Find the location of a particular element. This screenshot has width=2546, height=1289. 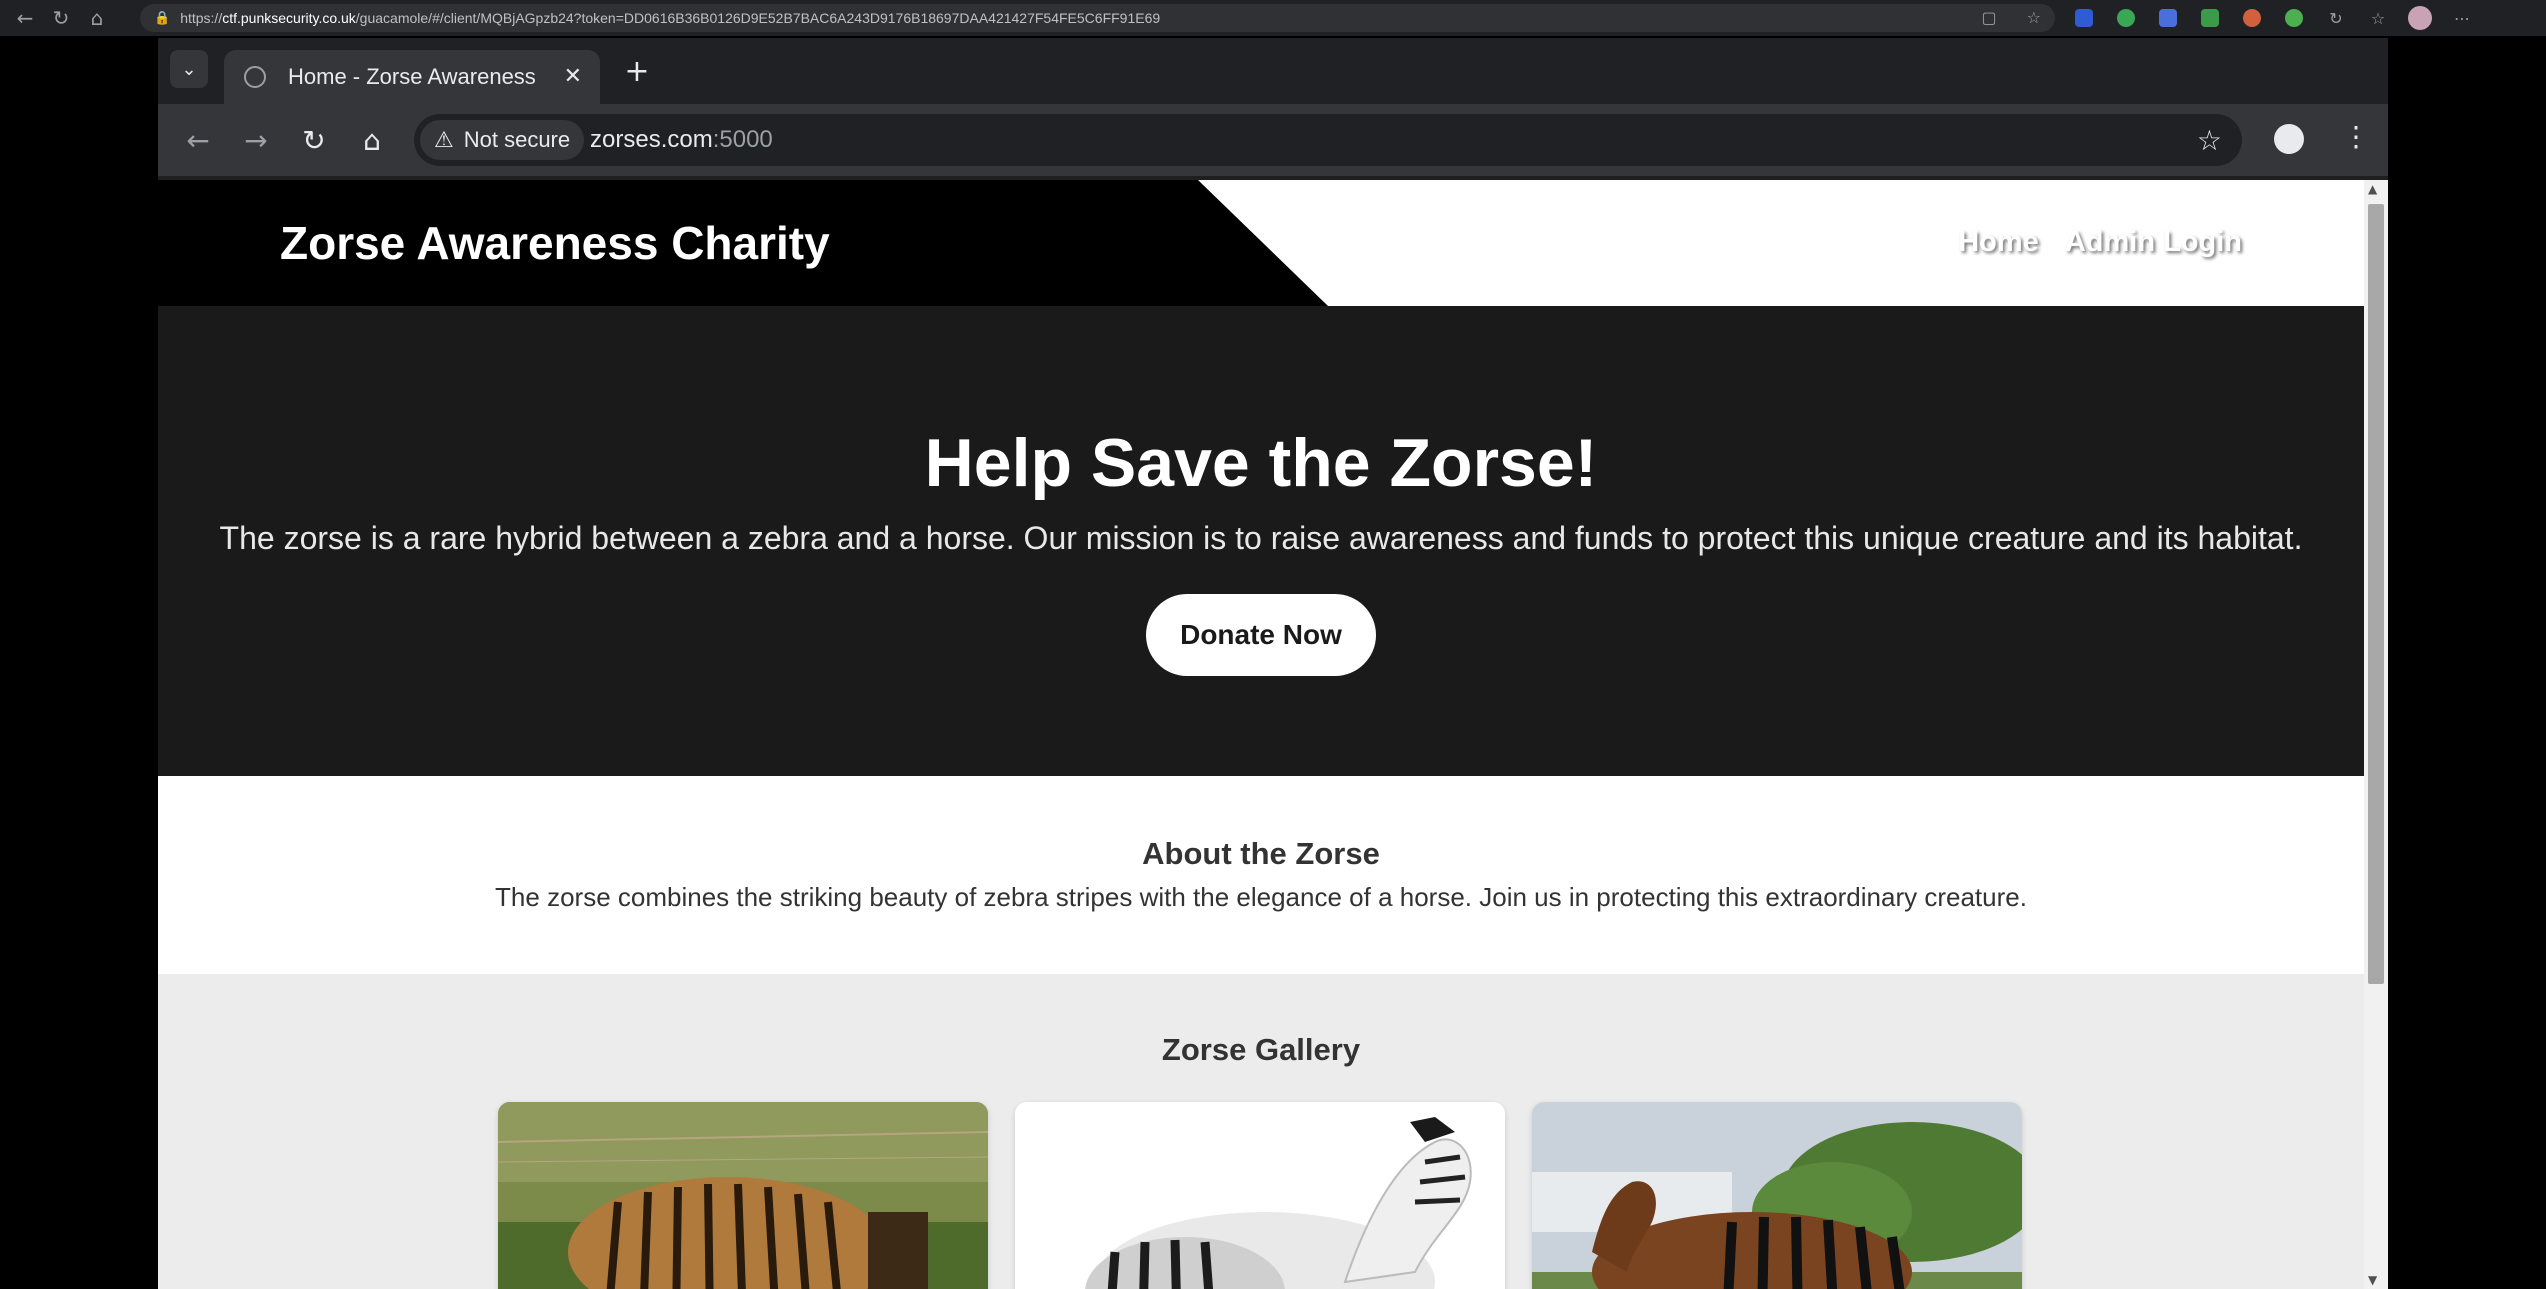

active-tab: Home - Zorse Awareness ✕ is located at coordinates (412, 77).